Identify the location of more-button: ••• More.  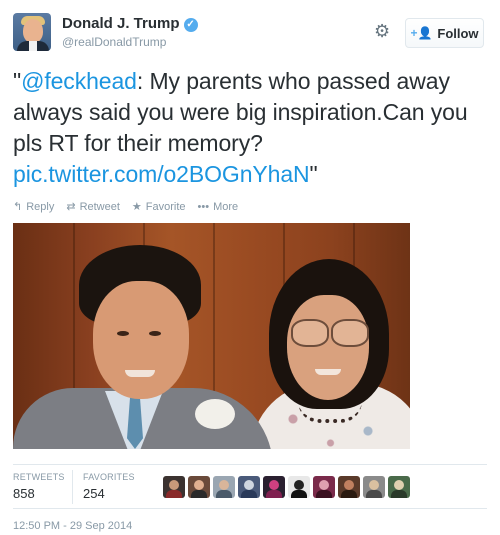
(218, 206).